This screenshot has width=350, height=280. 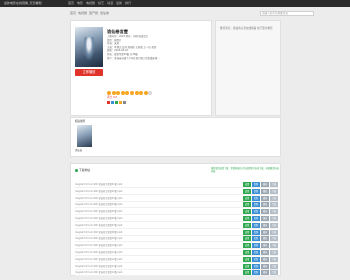 I want to click on play-button: 立即播放, so click(x=89, y=72).